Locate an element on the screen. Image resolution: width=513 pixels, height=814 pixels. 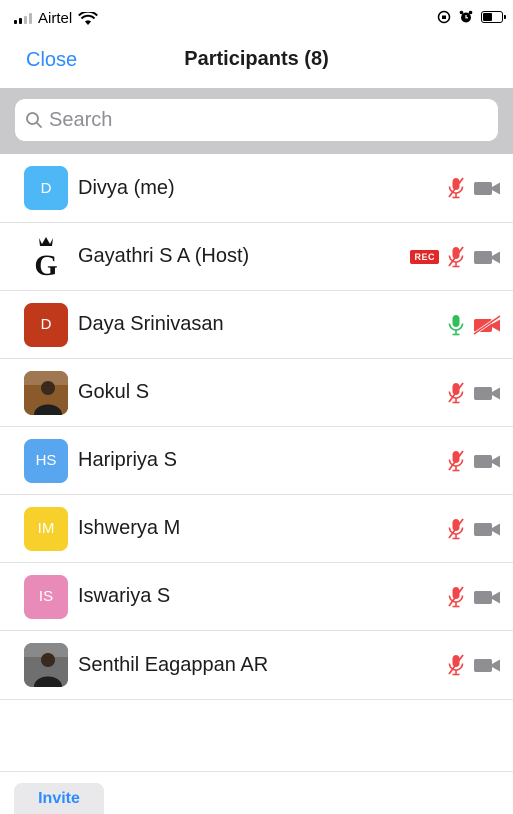
participant-row: Senthil Eagappan AR is located at coordinates (256, 665).